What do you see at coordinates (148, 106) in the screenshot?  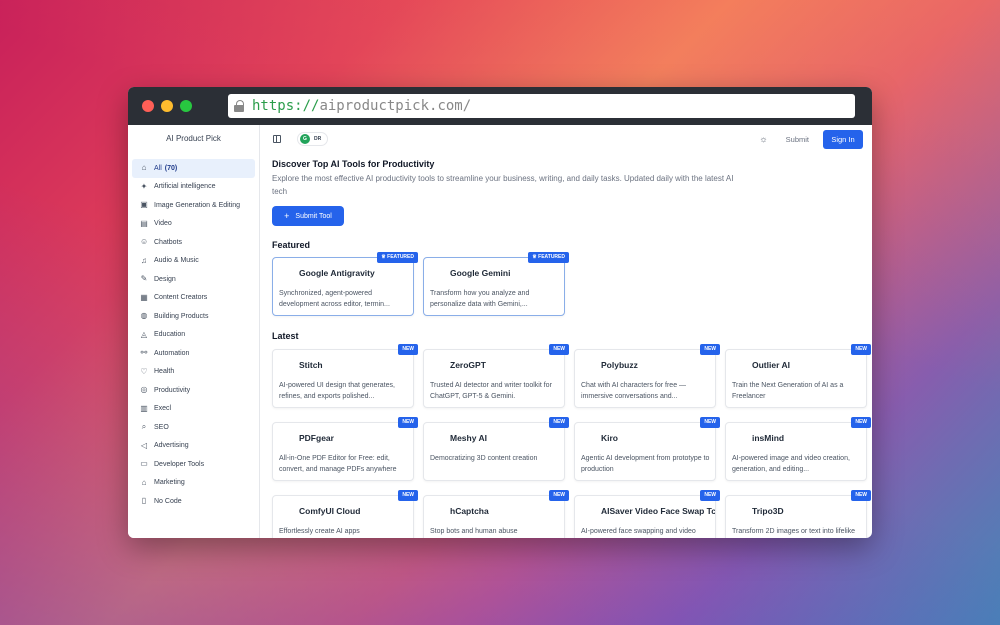 I see `close-window-button` at bounding box center [148, 106].